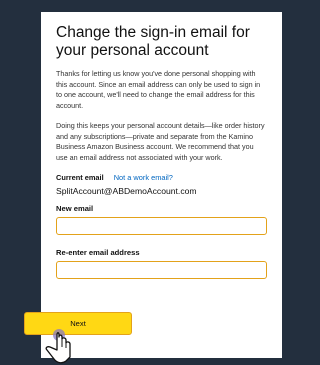 The height and width of the screenshot is (365, 320). I want to click on new-email-input, so click(161, 226).